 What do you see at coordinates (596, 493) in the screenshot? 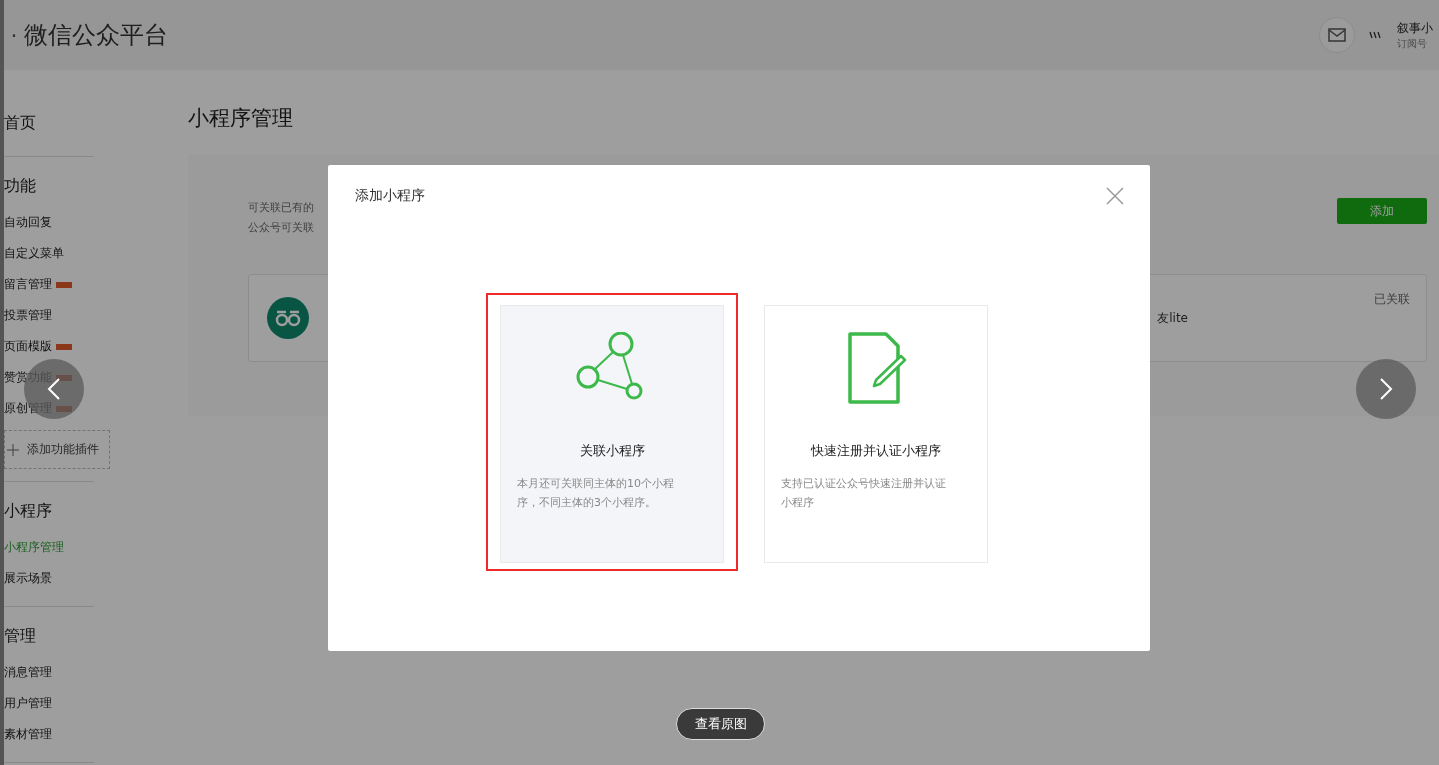
I see `option-description: 本月还可关联同主体的10个小程序，不同主体的3个小程序。` at bounding box center [596, 493].